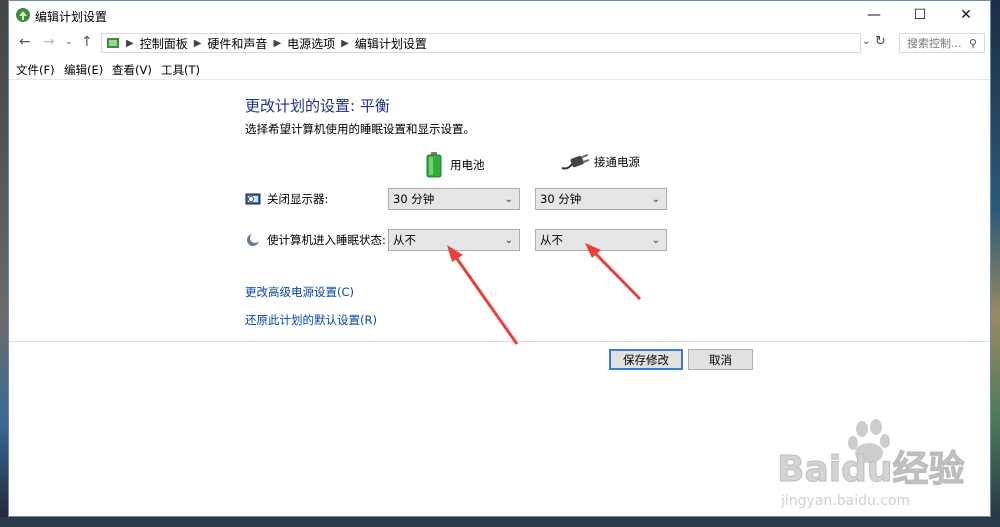  Describe the element at coordinates (481, 43) in the screenshot. I see `address-bar: ▶ 控制面板 ▶ 硬件和声音 ▶ 电源选项 ▶ 编辑计划设置` at that location.